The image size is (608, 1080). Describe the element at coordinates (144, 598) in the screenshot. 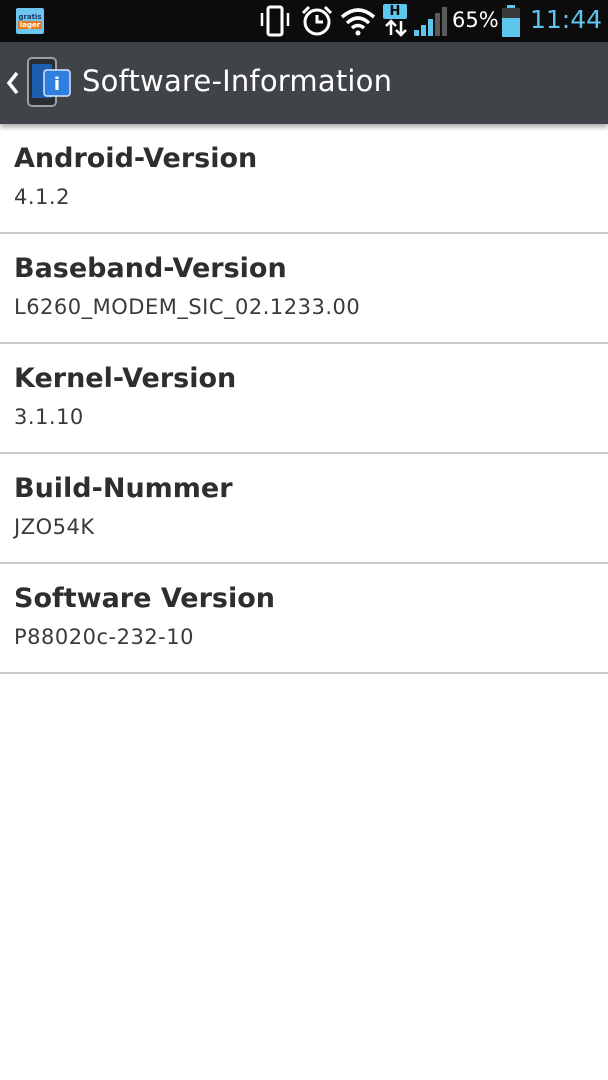

I see `item-title: Software Version` at that location.